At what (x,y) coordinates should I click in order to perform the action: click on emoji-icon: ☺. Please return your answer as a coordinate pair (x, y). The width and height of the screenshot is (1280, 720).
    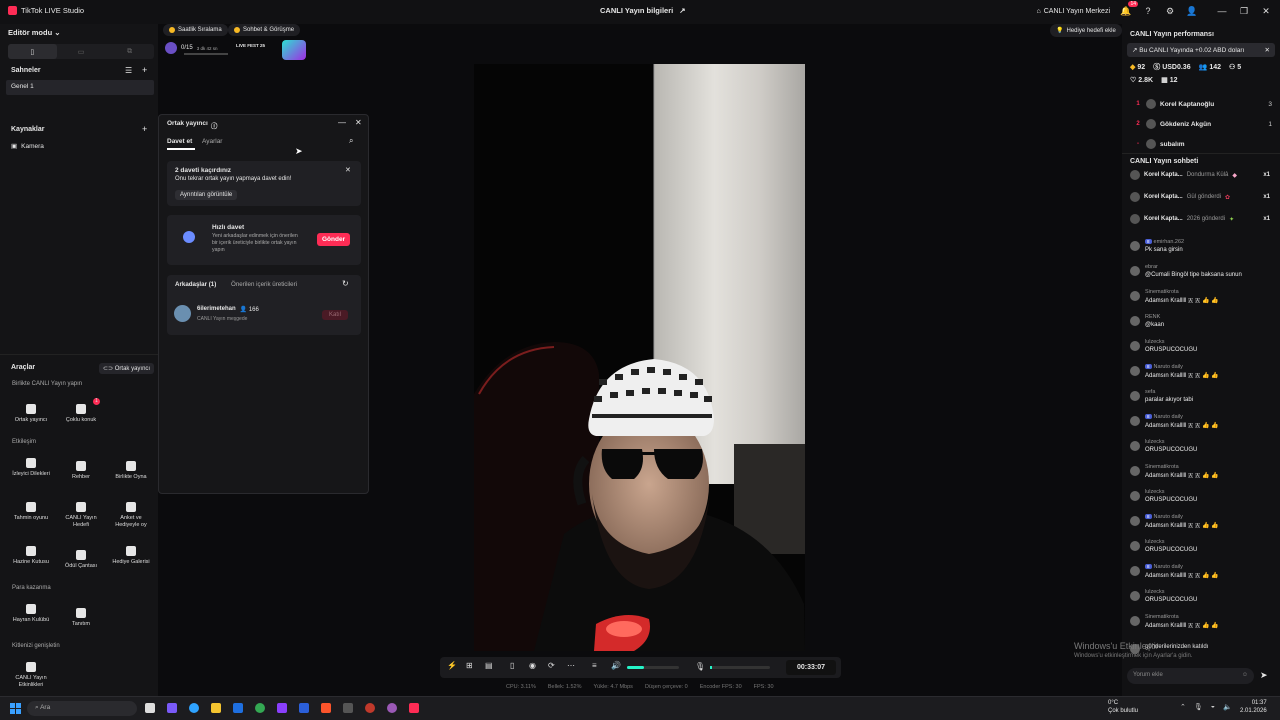
    Looking at the image, I should click on (1245, 675).